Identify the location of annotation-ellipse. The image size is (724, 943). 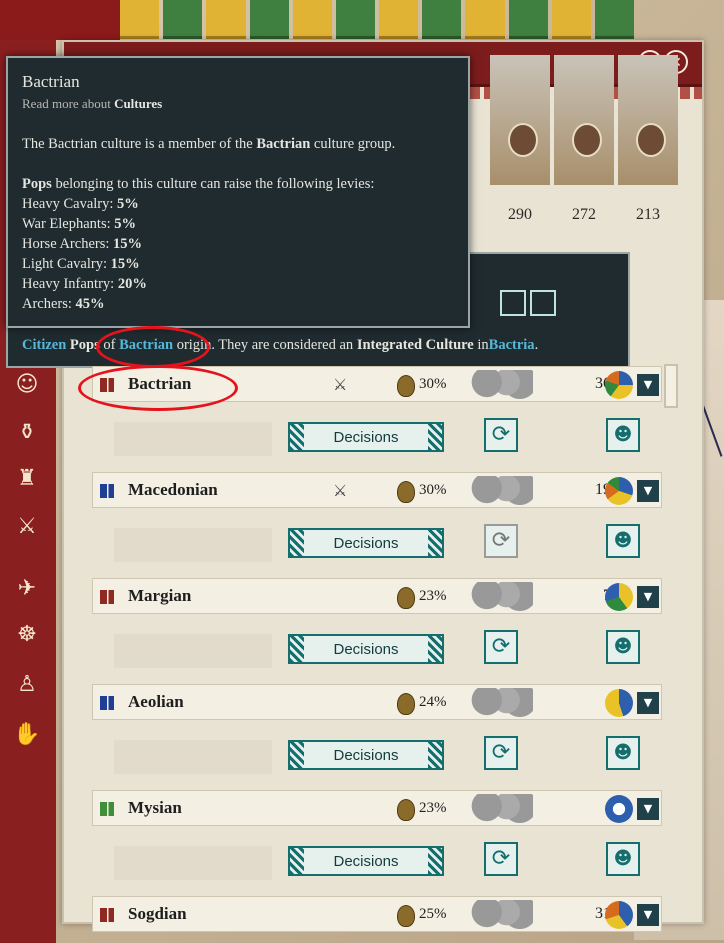
(153, 347).